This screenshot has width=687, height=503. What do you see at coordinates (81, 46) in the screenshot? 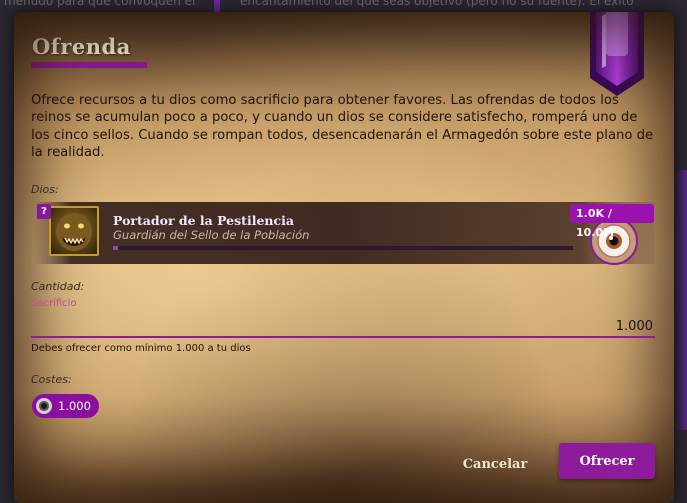
I see `modal-title: Ofrenda` at bounding box center [81, 46].